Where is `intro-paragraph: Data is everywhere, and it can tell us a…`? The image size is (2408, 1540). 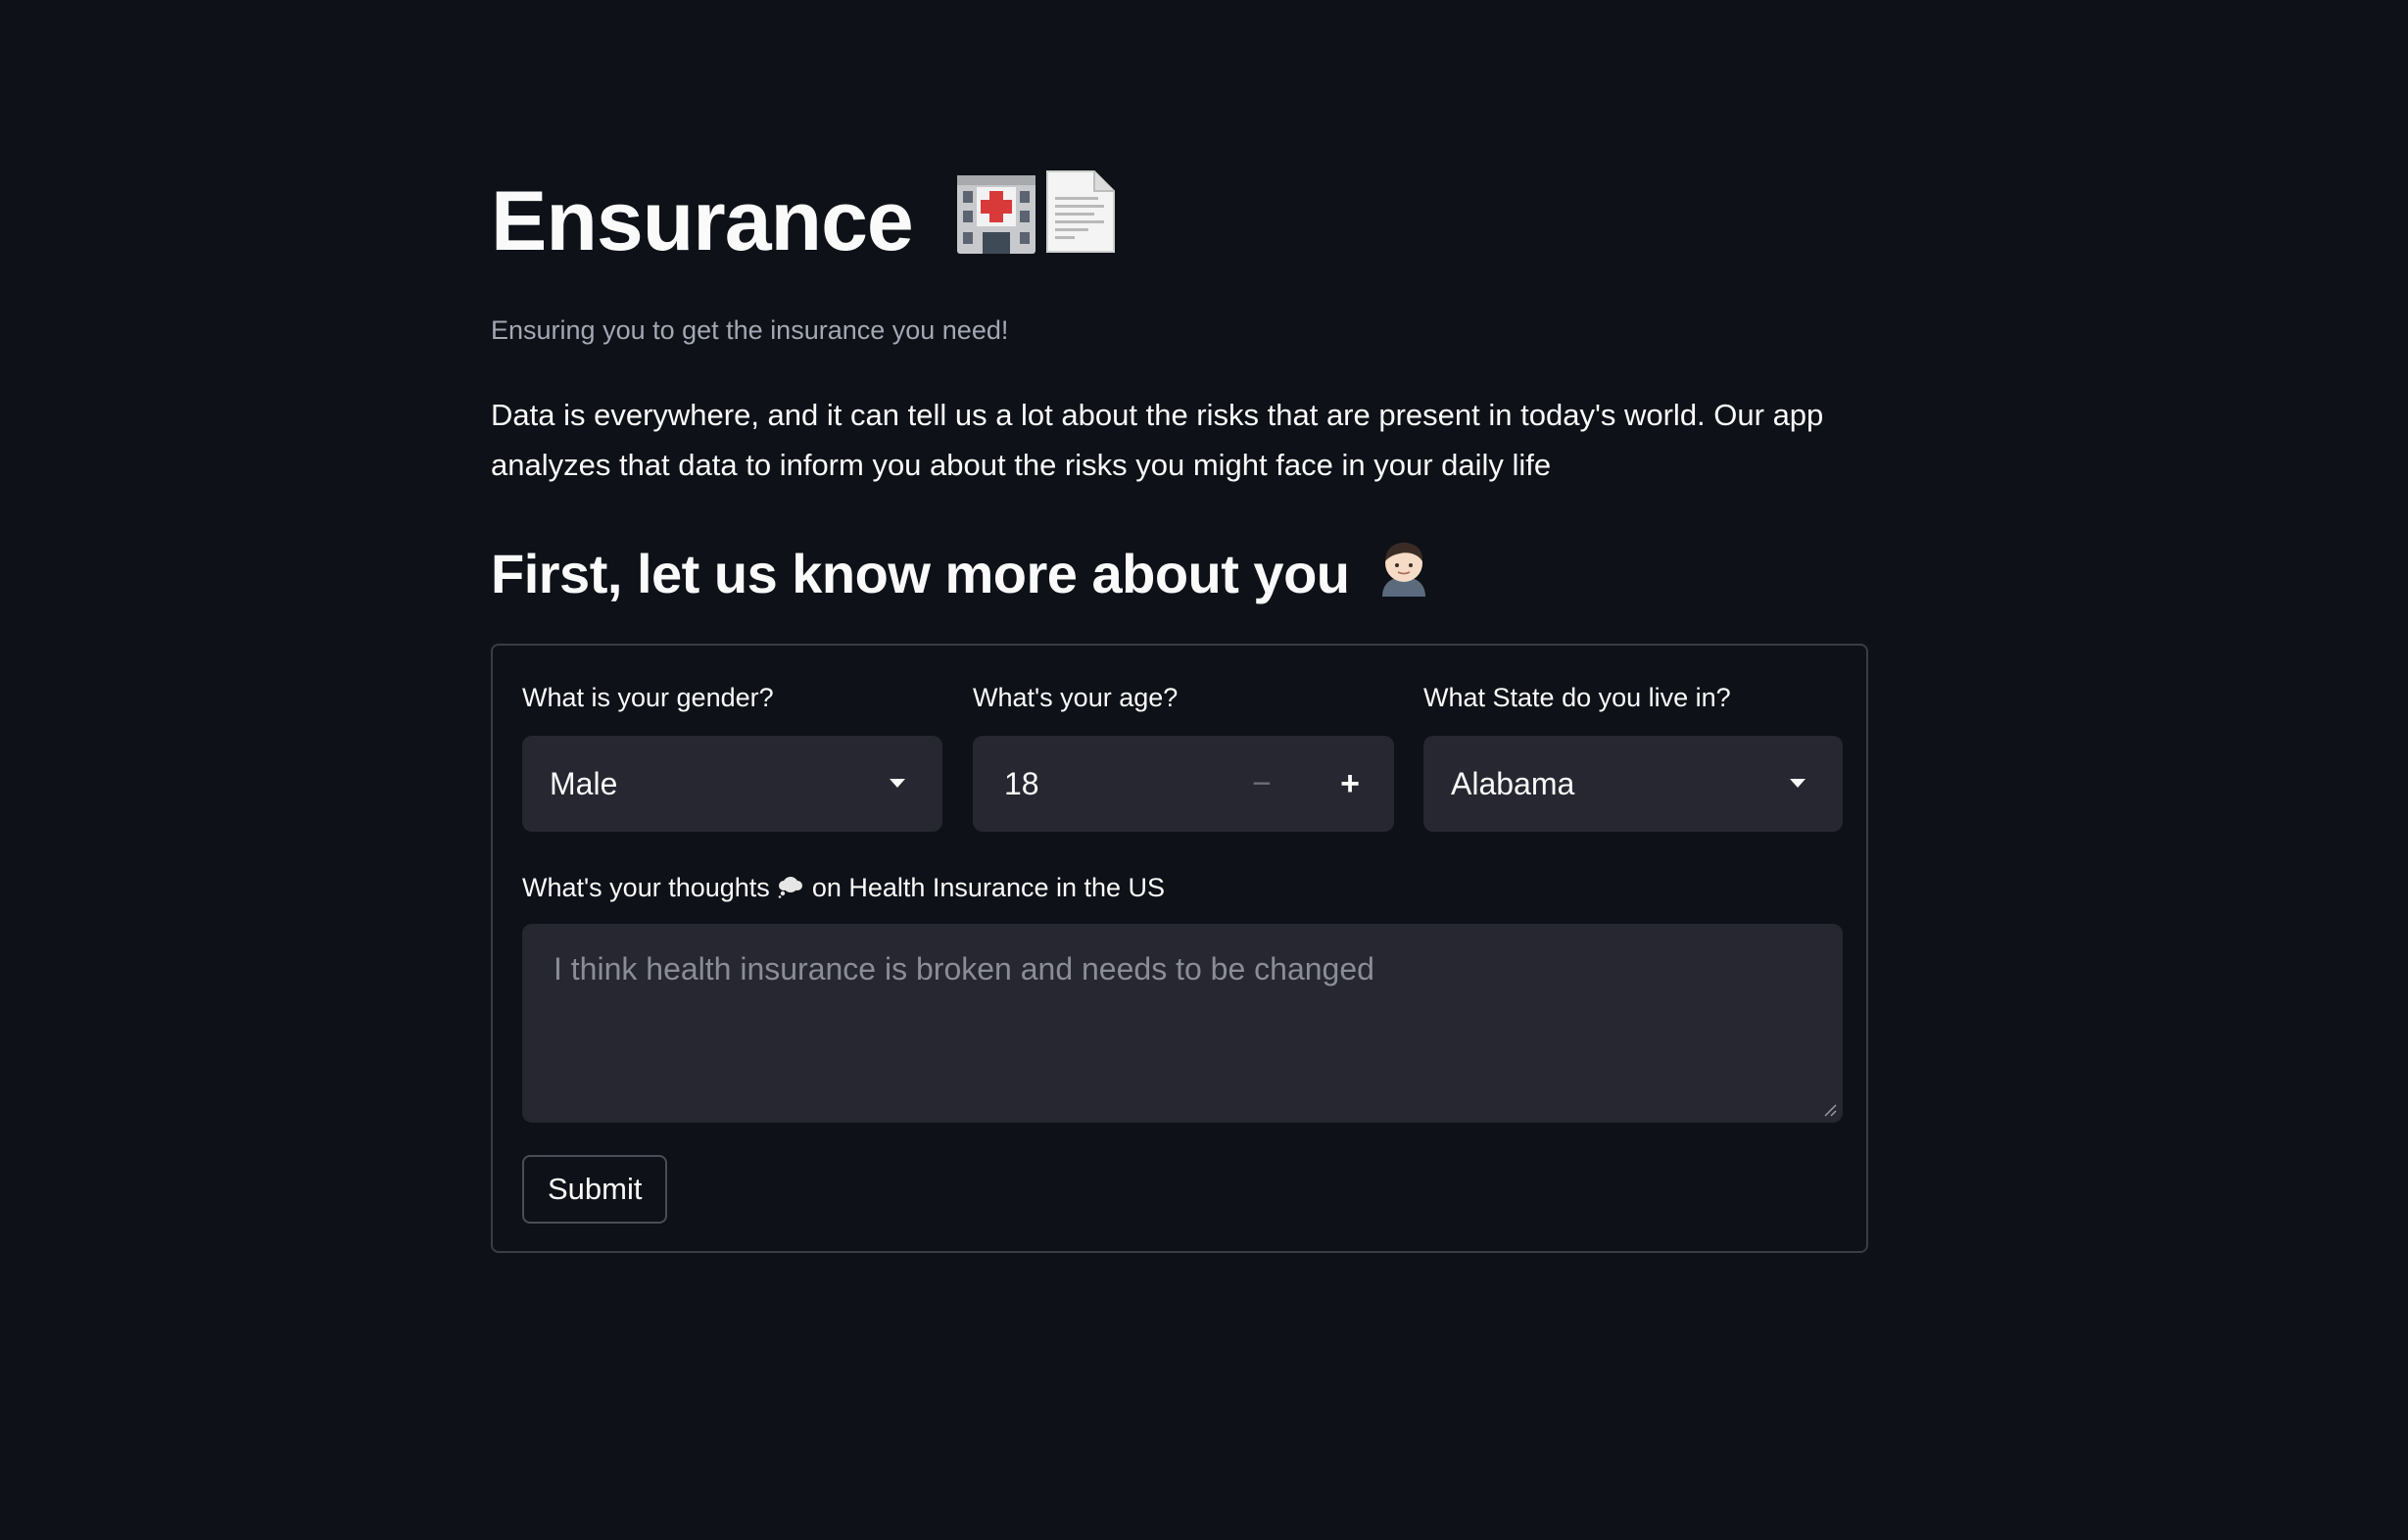 intro-paragraph: Data is everywhere, and it can tell us a… is located at coordinates (1157, 440).